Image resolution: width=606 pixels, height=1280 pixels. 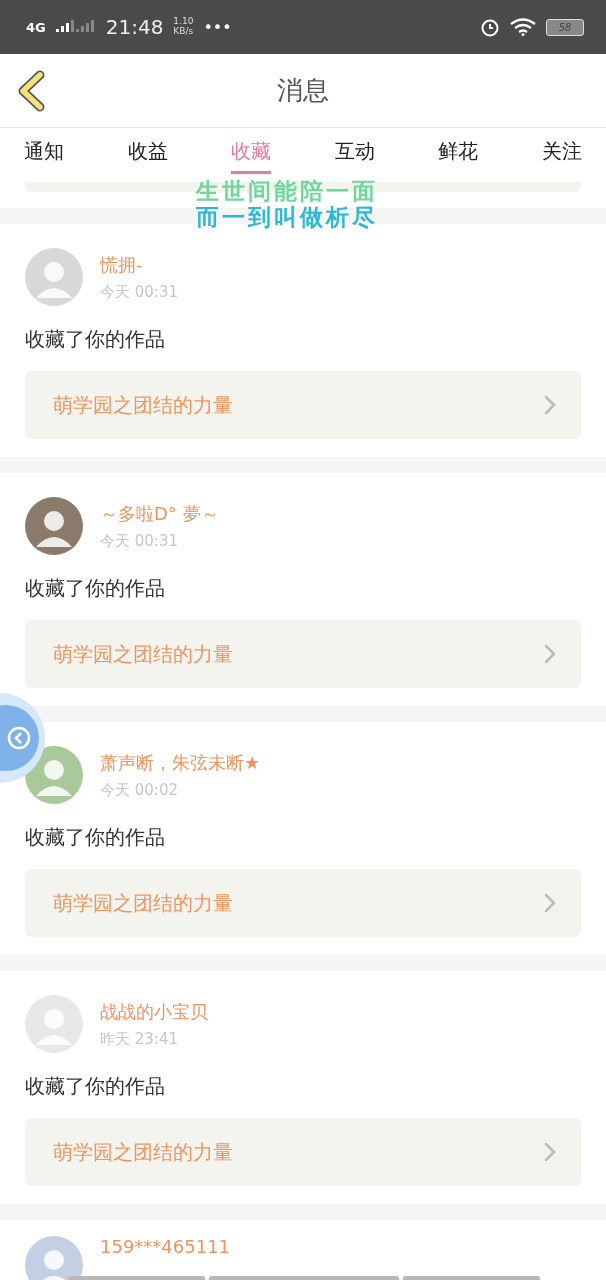 I want to click on user-name: ～多啦D° 夢～, so click(x=159, y=513).